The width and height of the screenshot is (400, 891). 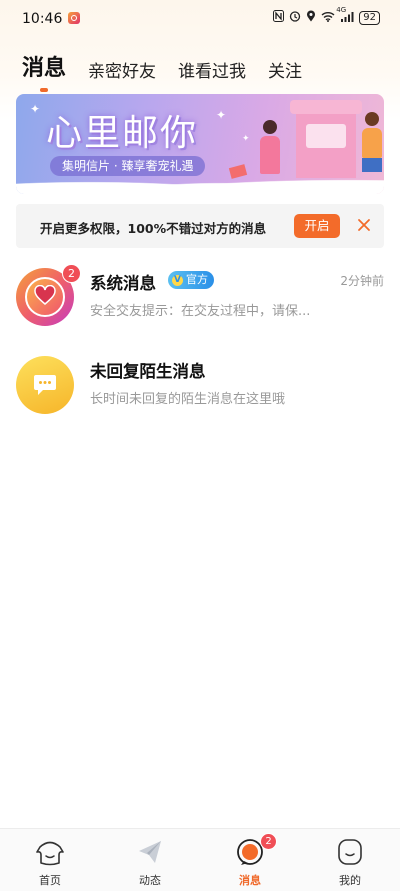 What do you see at coordinates (123, 283) in the screenshot?
I see `message-title: 系统消息` at bounding box center [123, 283].